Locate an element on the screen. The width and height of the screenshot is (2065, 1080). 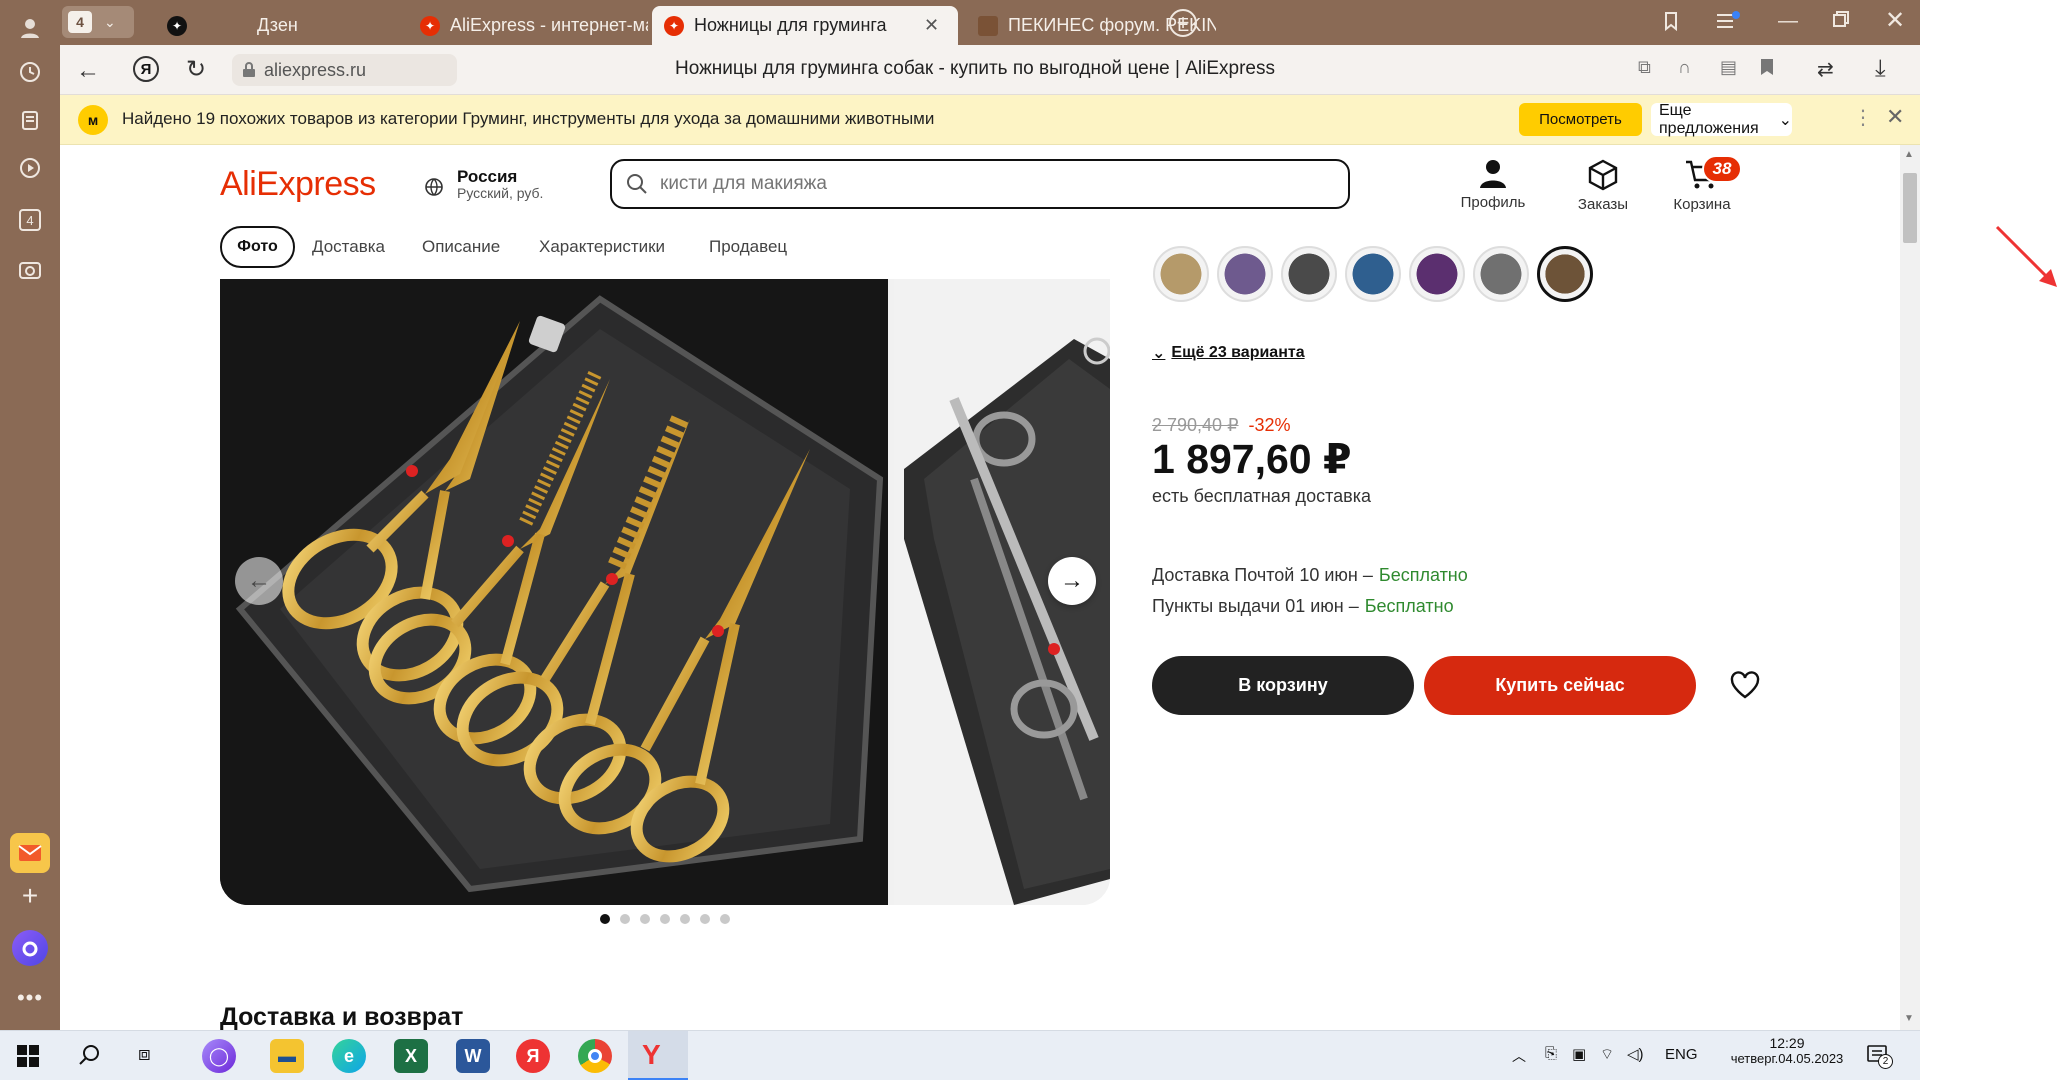
more-icon: ••• is located at coordinates (30, 998).